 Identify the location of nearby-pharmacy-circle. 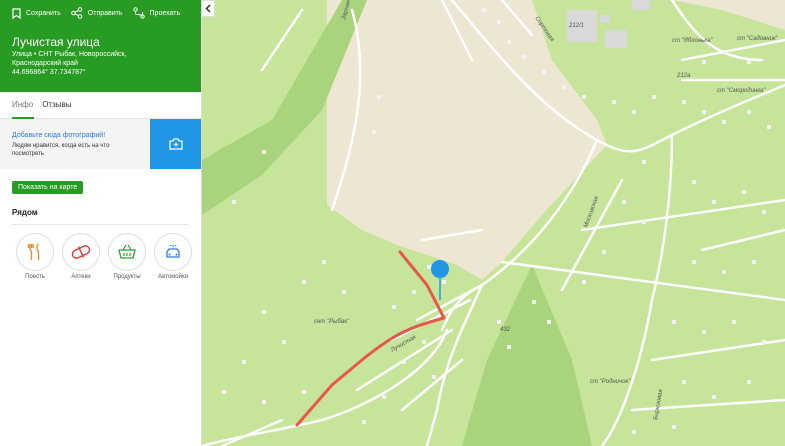
(81, 252).